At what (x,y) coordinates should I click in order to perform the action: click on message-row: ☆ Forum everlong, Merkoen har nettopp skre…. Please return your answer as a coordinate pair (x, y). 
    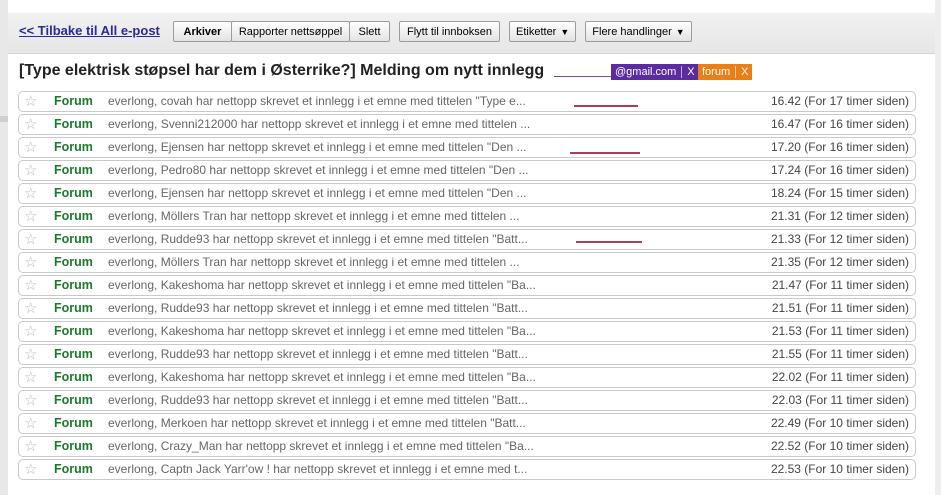
    Looking at the image, I should click on (467, 423).